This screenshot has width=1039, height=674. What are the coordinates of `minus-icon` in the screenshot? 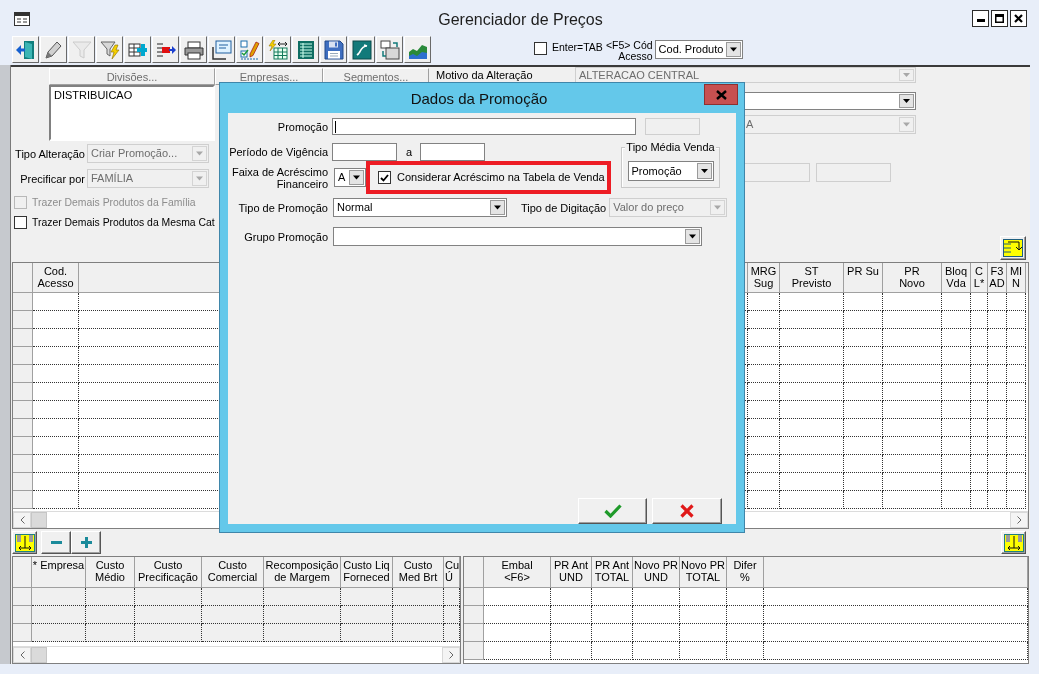 It's located at (56, 542).